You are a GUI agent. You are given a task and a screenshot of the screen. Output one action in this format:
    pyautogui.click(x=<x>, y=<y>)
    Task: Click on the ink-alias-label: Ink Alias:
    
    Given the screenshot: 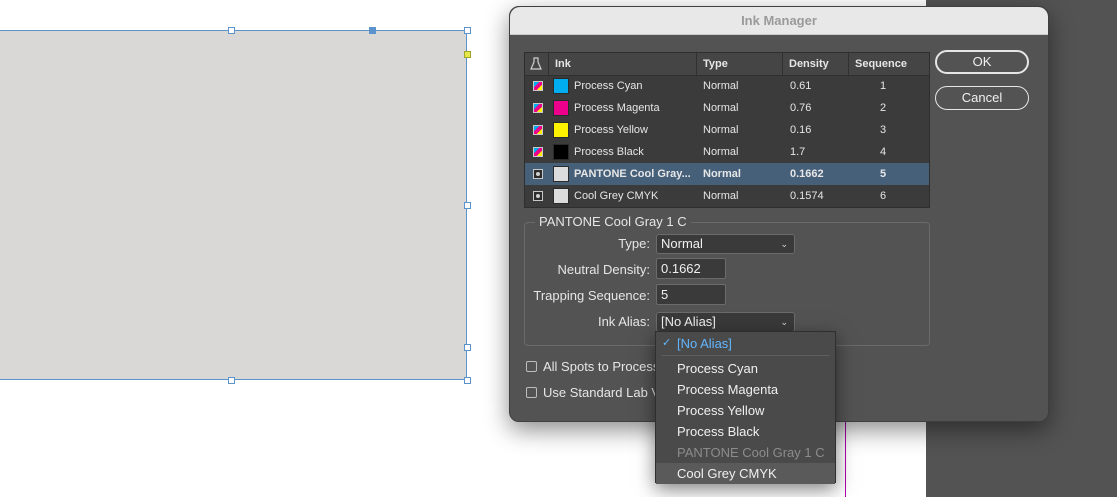 What is the action you would take?
    pyautogui.click(x=623, y=321)
    